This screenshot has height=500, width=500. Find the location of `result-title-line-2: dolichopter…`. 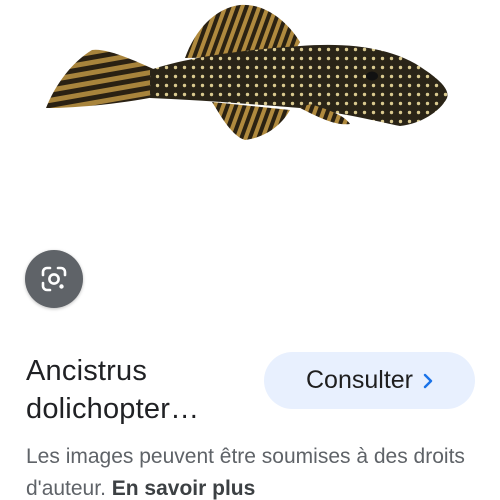

result-title-line-2: dolichopter… is located at coordinates (113, 409).